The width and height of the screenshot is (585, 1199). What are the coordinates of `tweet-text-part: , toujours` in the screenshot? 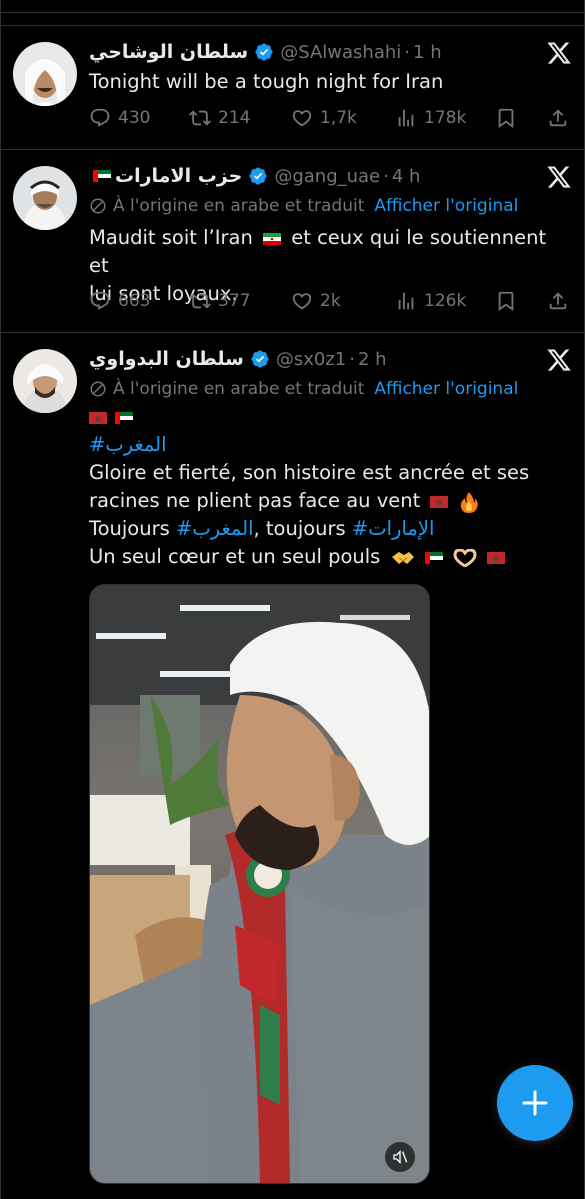 It's located at (299, 528).